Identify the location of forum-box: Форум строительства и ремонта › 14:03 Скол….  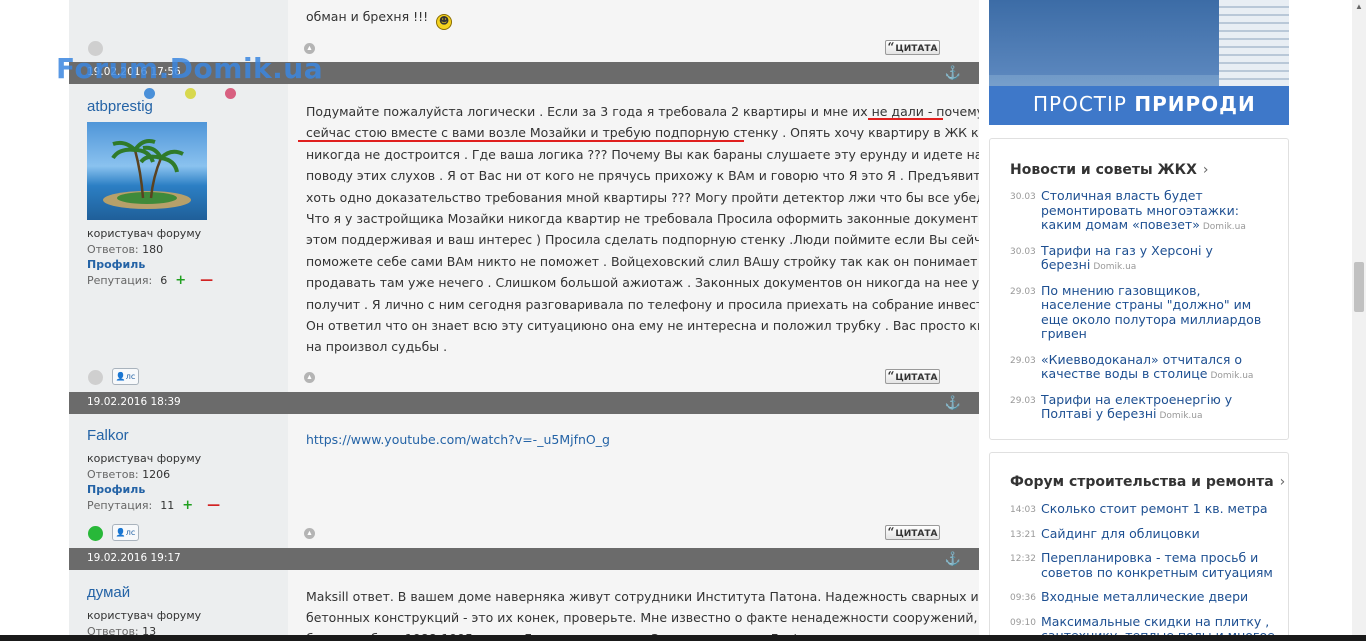
(1139, 546).